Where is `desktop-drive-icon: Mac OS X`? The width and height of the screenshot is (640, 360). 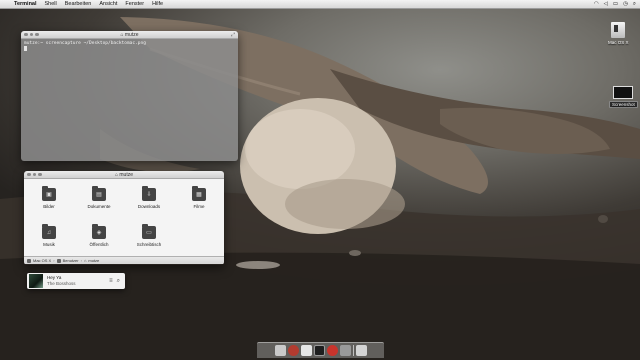
desktop-drive-icon: Mac OS X is located at coordinates (618, 33).